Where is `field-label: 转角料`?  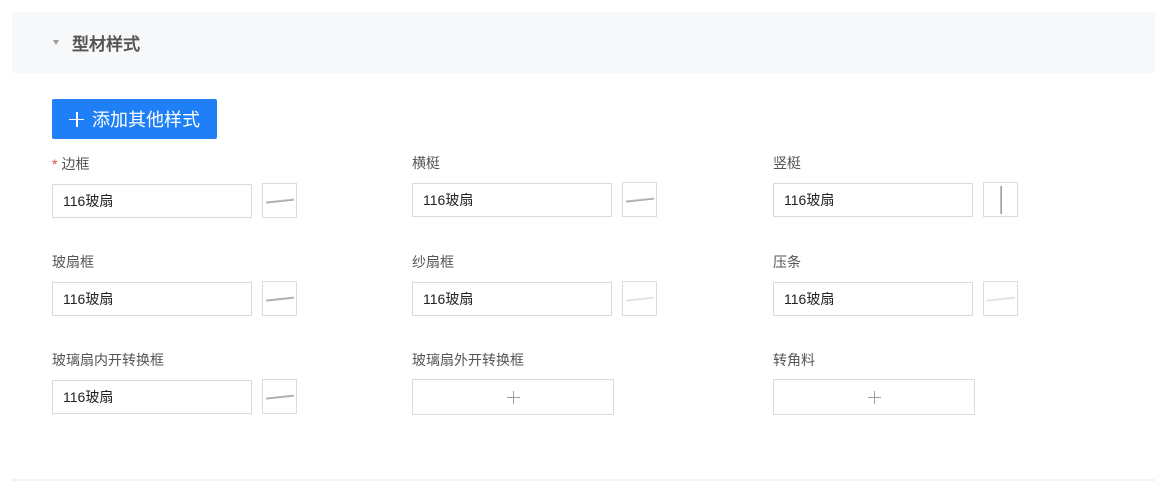
field-label: 转角料 is located at coordinates (794, 360).